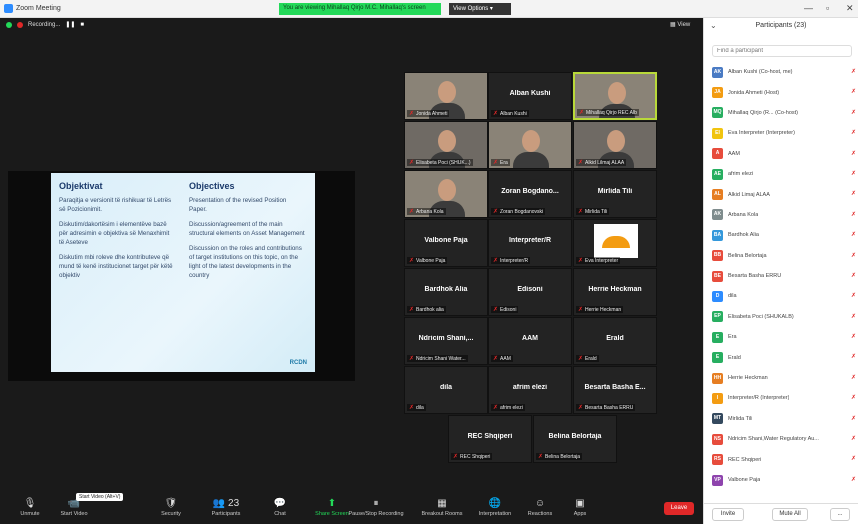 This screenshot has height=524, width=858. What do you see at coordinates (81, 186) in the screenshot?
I see `slide-title-albanian: Objektivat` at bounding box center [81, 186].